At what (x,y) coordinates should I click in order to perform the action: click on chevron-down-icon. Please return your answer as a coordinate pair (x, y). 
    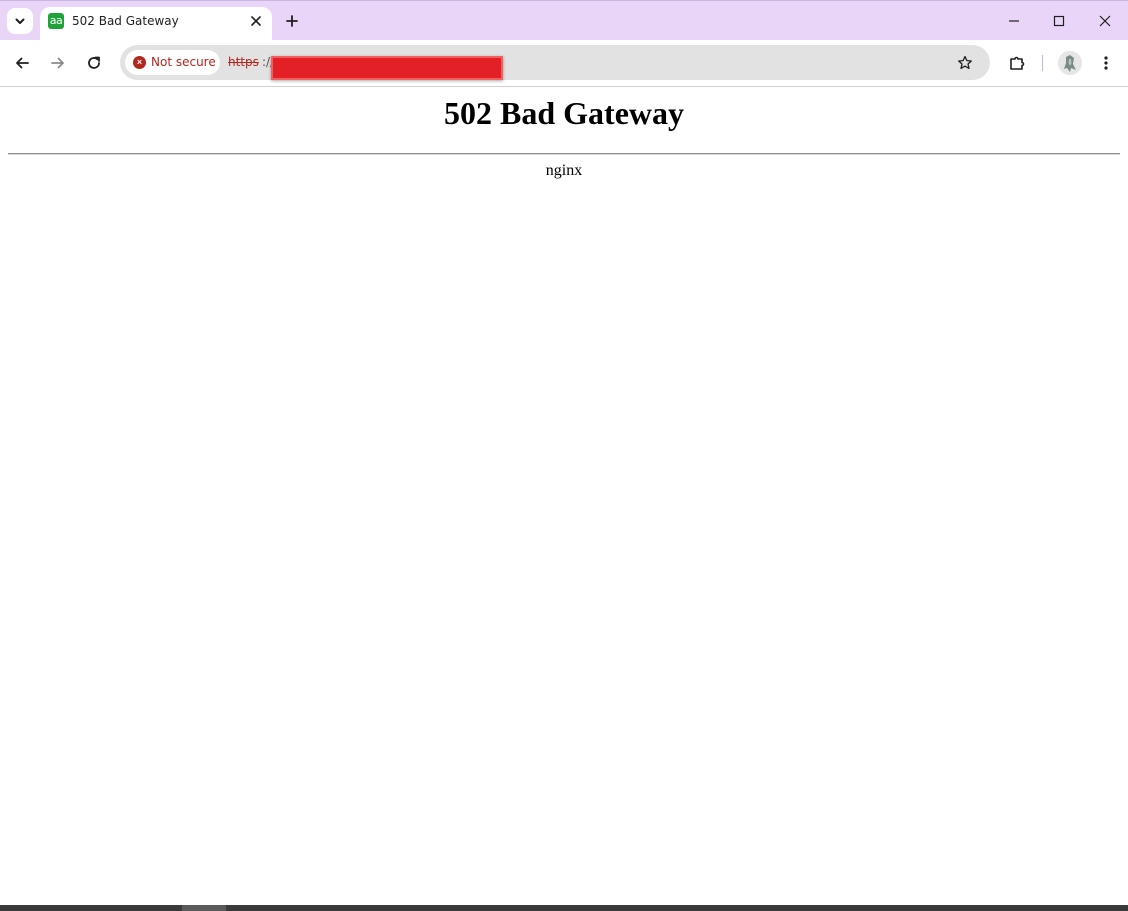
    Looking at the image, I should click on (20, 21).